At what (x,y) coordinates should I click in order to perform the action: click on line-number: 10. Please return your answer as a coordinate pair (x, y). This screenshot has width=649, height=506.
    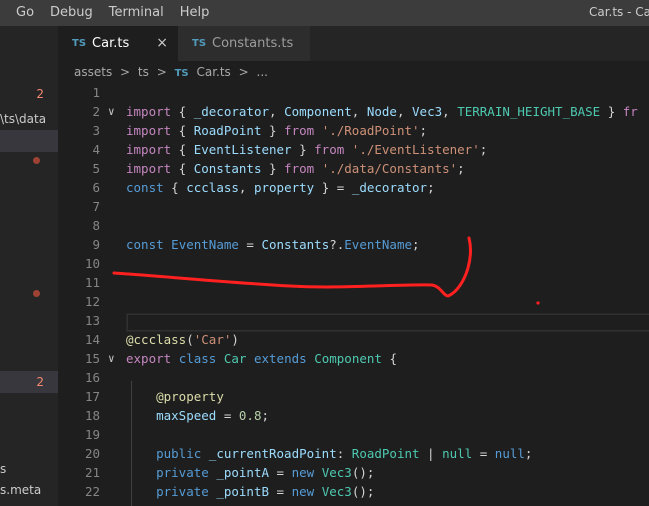
    Looking at the image, I should click on (92, 263).